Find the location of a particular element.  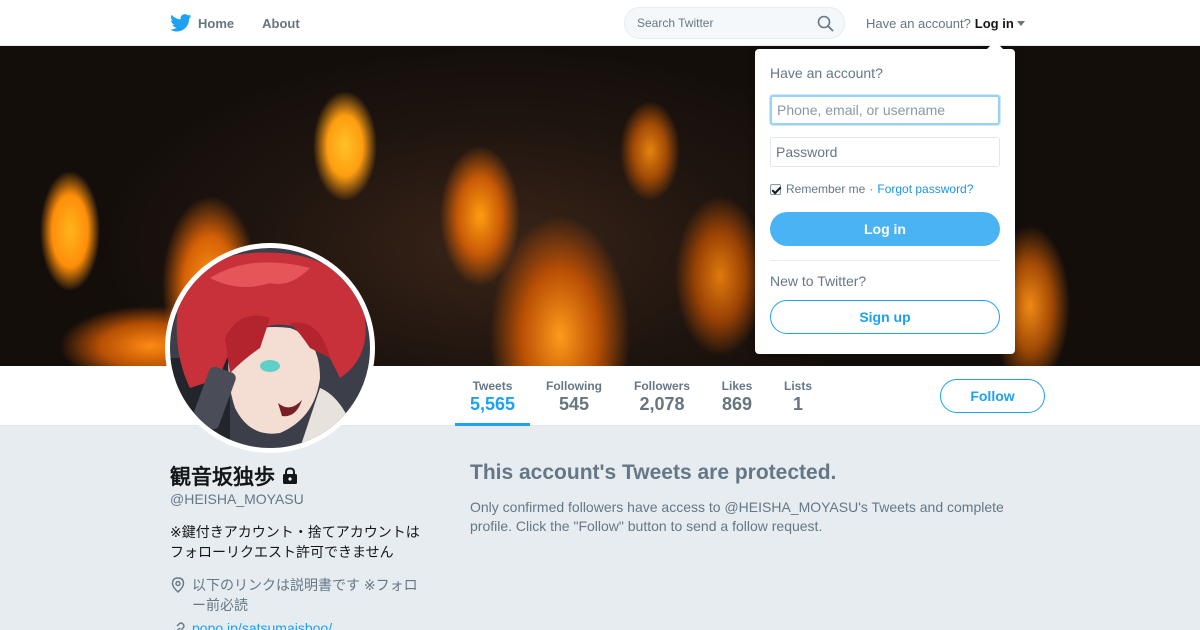

stat-value: 545 is located at coordinates (574, 404).